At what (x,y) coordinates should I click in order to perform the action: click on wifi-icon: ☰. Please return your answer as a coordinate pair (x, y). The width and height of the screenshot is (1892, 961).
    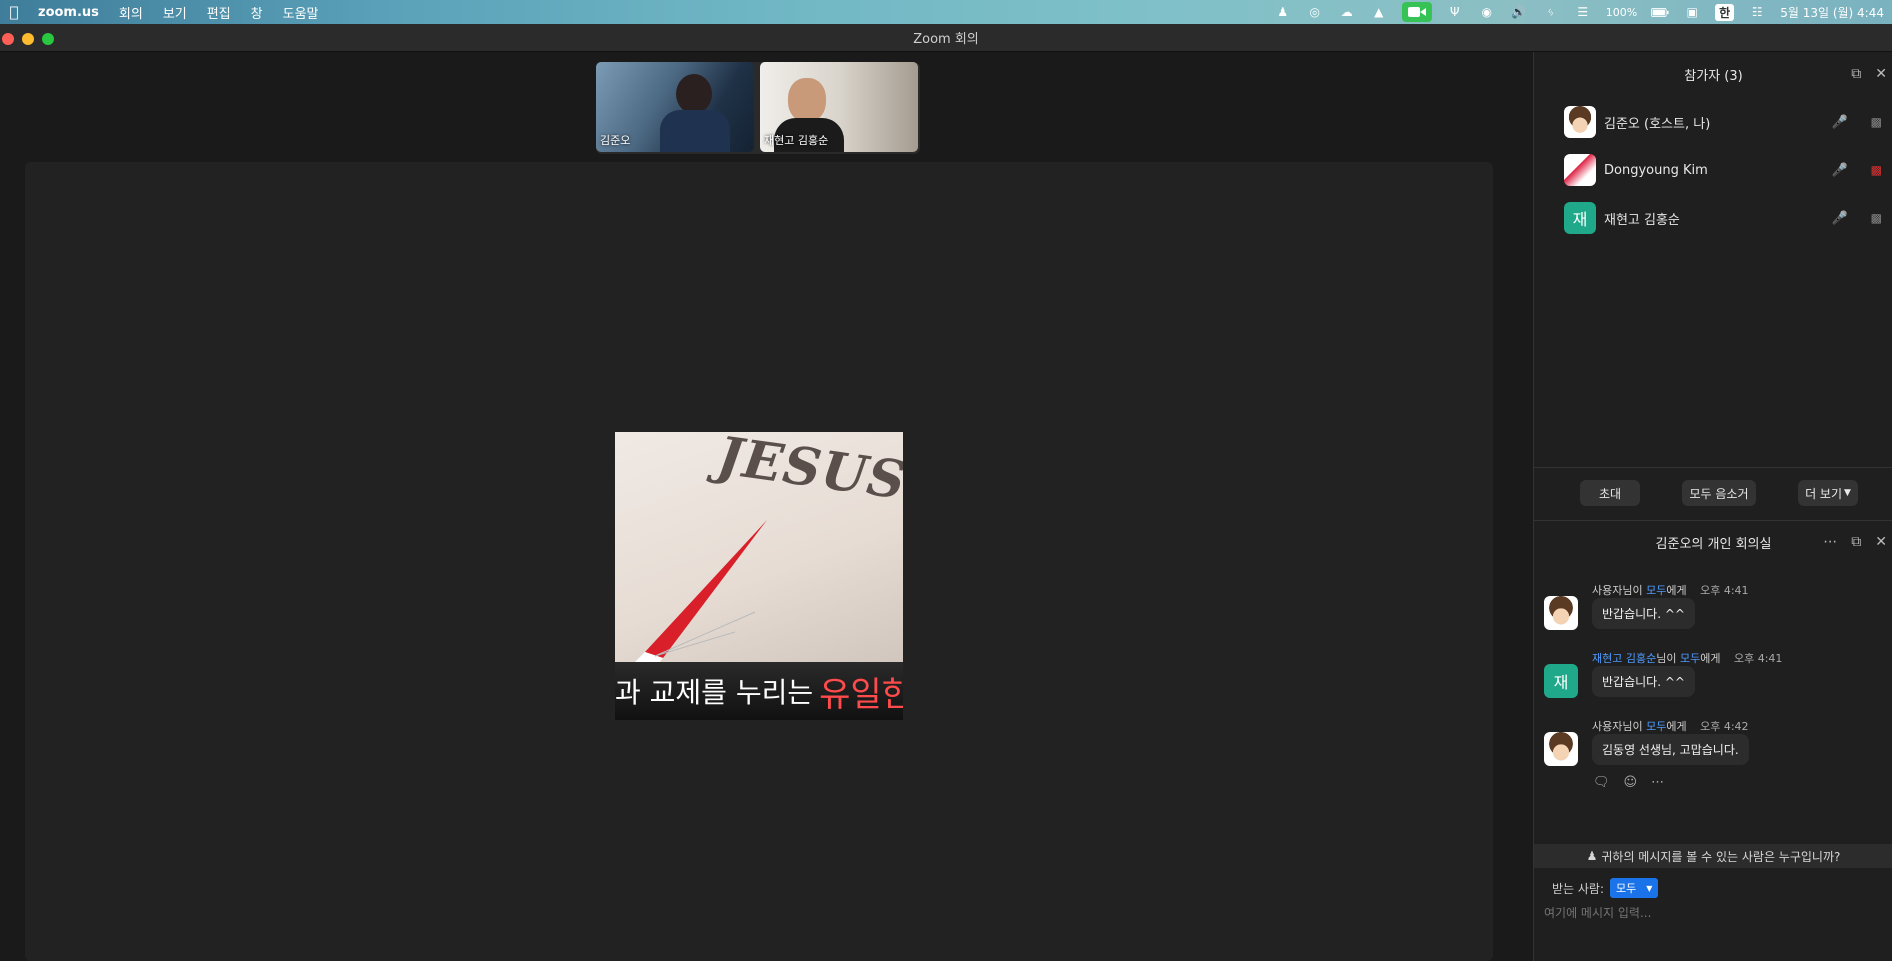
    Looking at the image, I should click on (1583, 12).